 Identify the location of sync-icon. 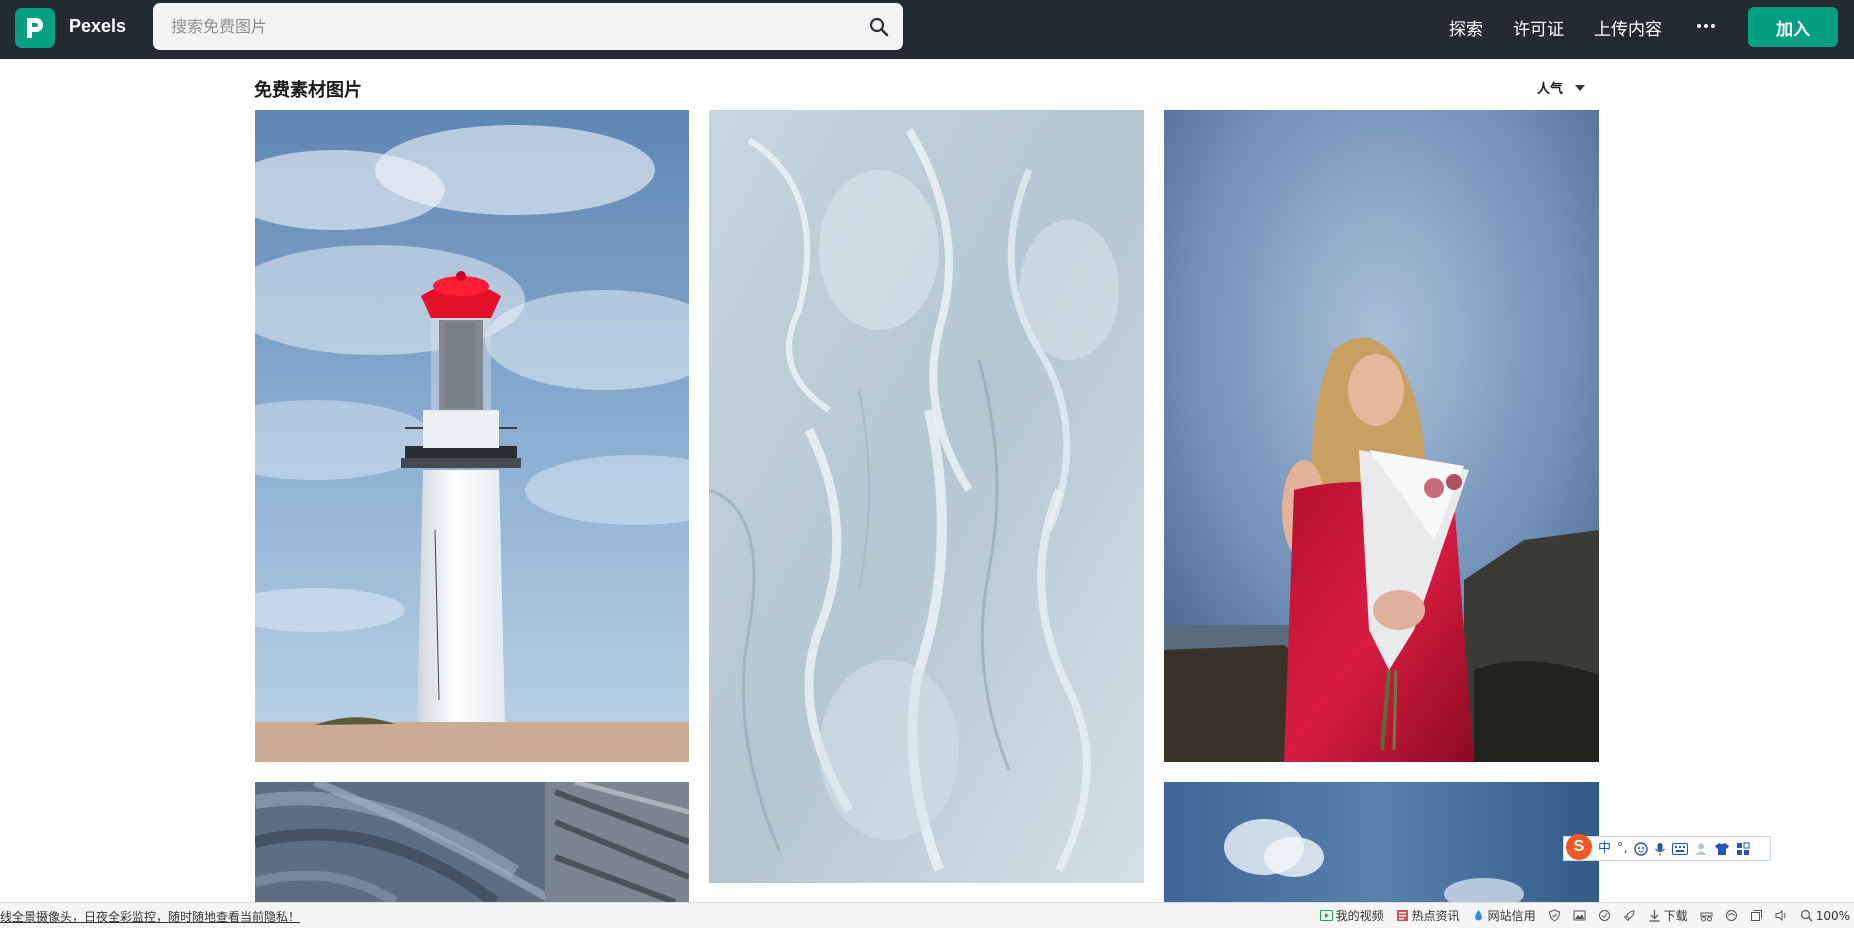
(1604, 915).